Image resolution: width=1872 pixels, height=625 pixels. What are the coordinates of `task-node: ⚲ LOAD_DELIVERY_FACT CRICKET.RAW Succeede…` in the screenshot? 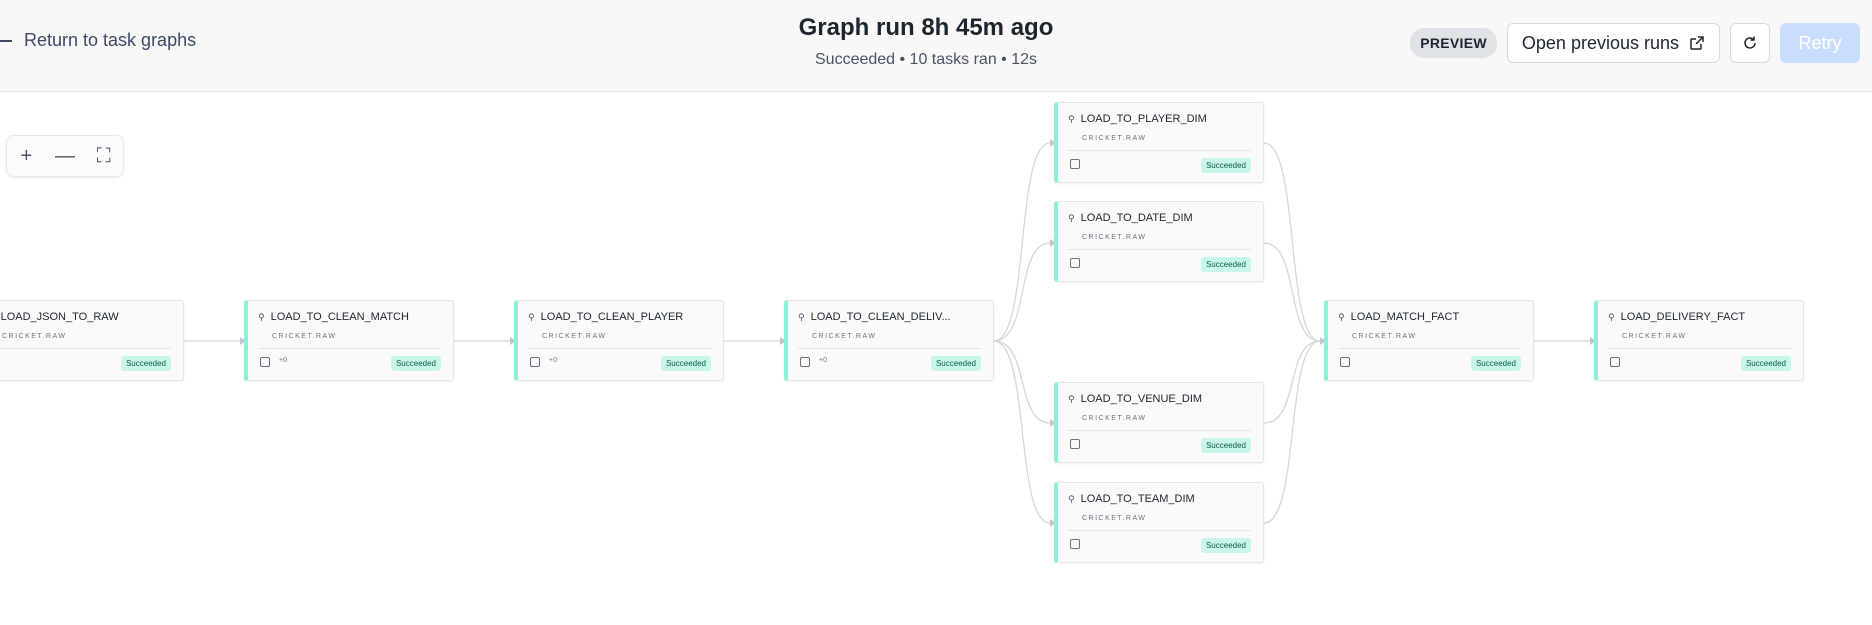 It's located at (1699, 340).